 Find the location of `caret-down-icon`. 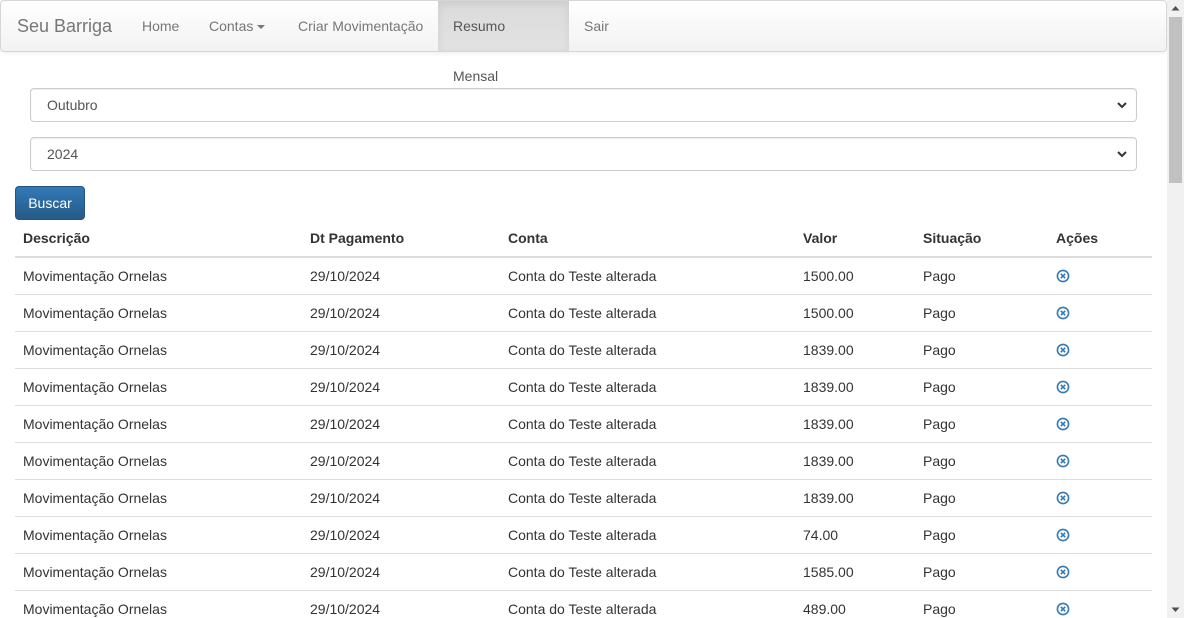

caret-down-icon is located at coordinates (261, 27).